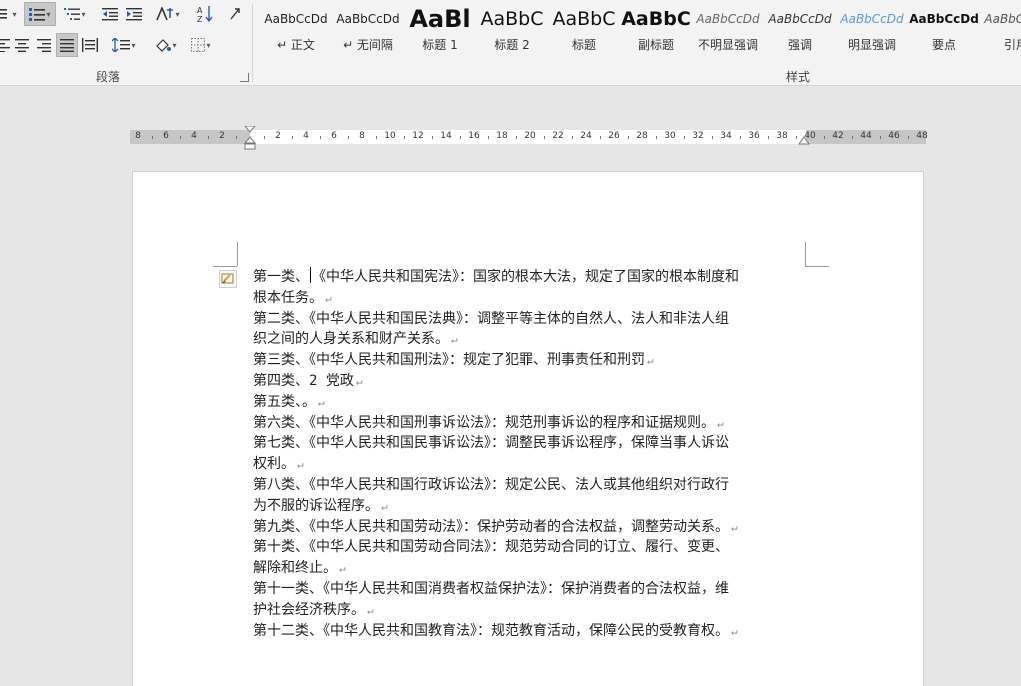 The width and height of the screenshot is (1021, 686). What do you see at coordinates (871, 45) in the screenshot?
I see `style-name: 明显强调` at bounding box center [871, 45].